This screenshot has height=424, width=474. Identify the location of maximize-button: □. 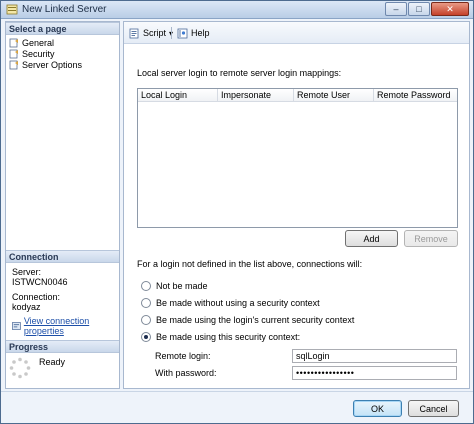
(419, 9).